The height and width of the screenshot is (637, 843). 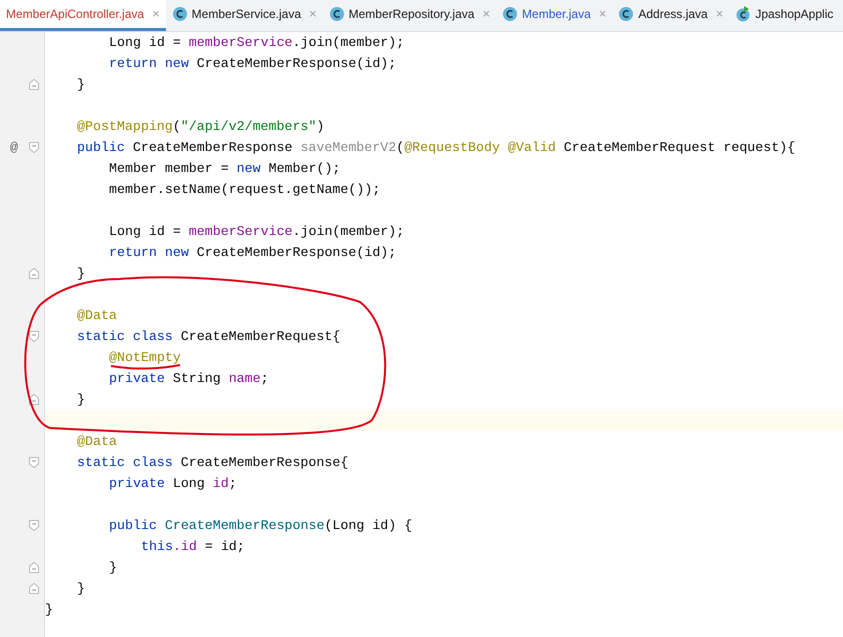 I want to click on code-line: Member member = new Member();, so click(x=224, y=169).